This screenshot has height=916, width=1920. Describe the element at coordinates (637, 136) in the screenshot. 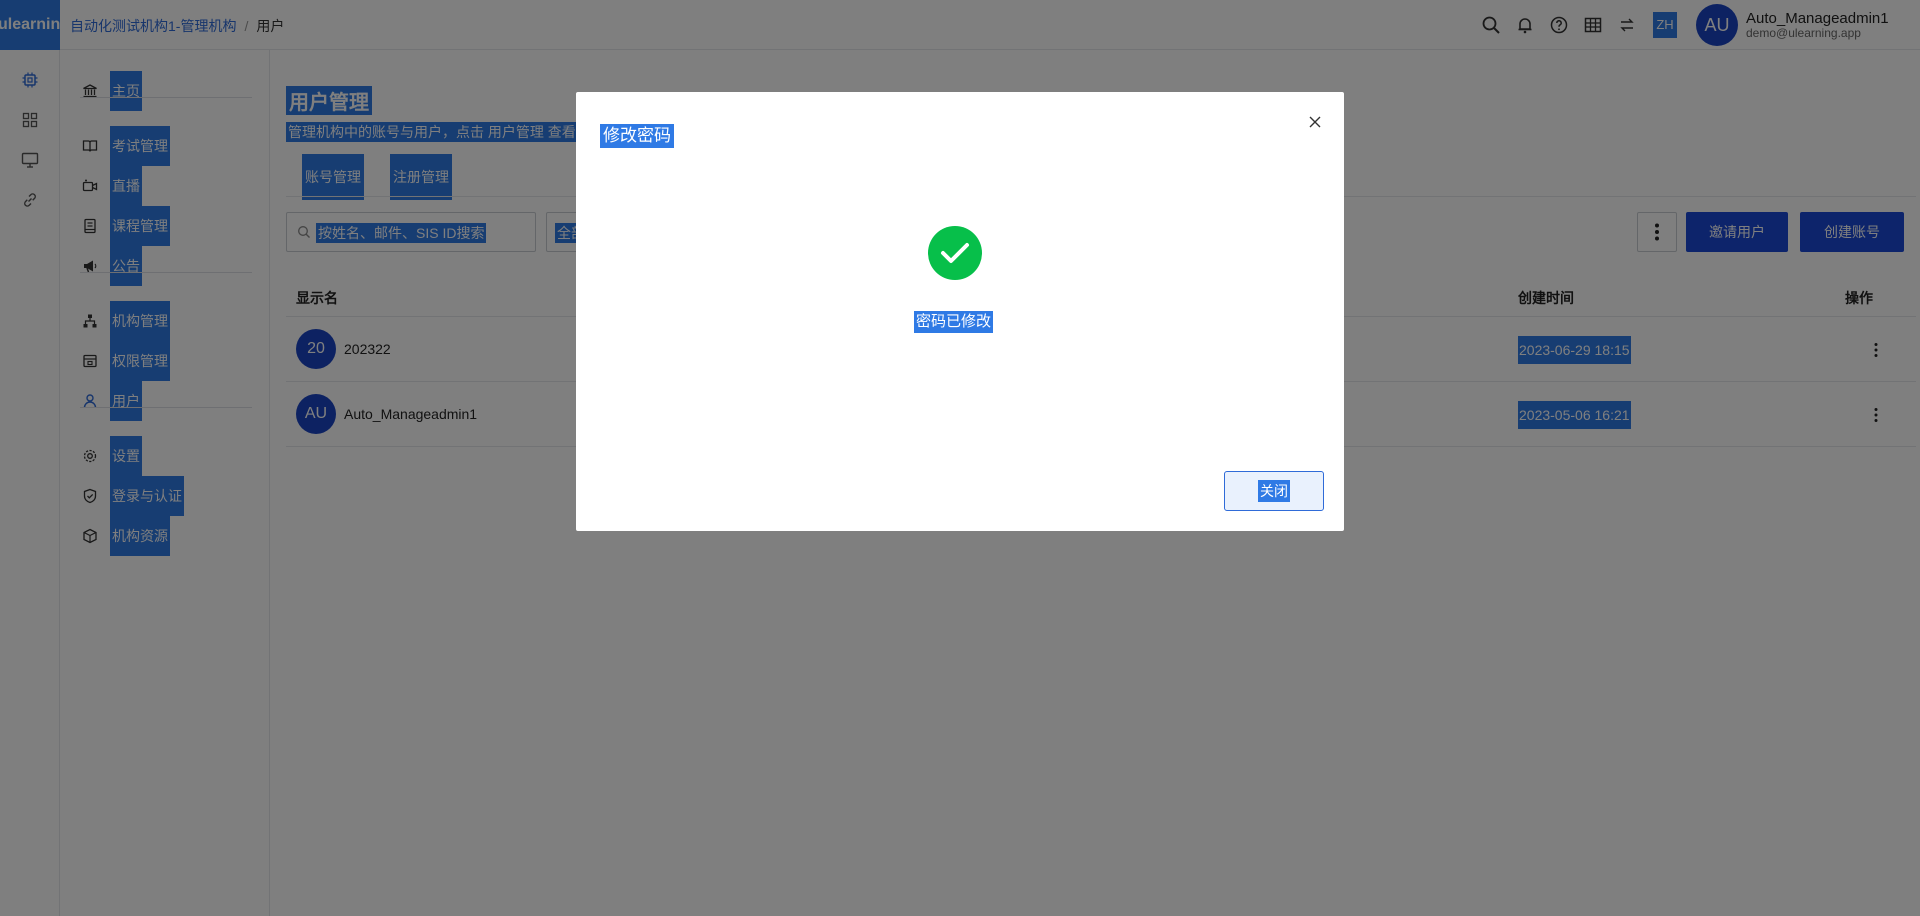

I see `dialog-title: 修改密码` at that location.